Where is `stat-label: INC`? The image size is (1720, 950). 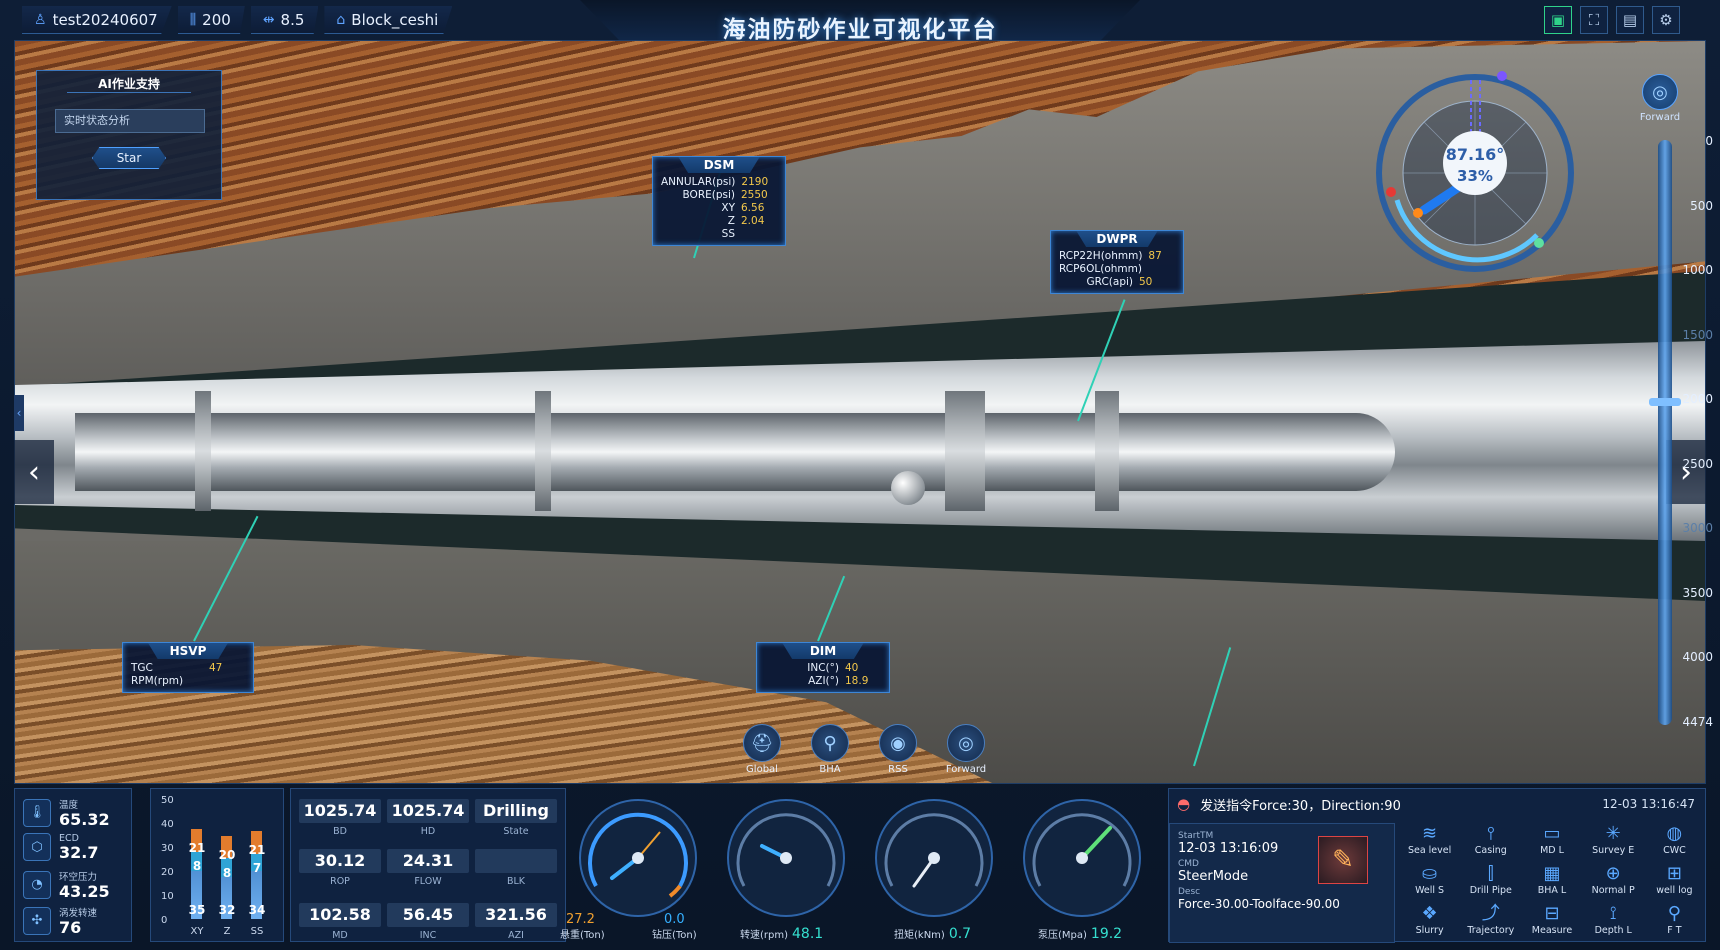
stat-label: INC is located at coordinates (428, 935).